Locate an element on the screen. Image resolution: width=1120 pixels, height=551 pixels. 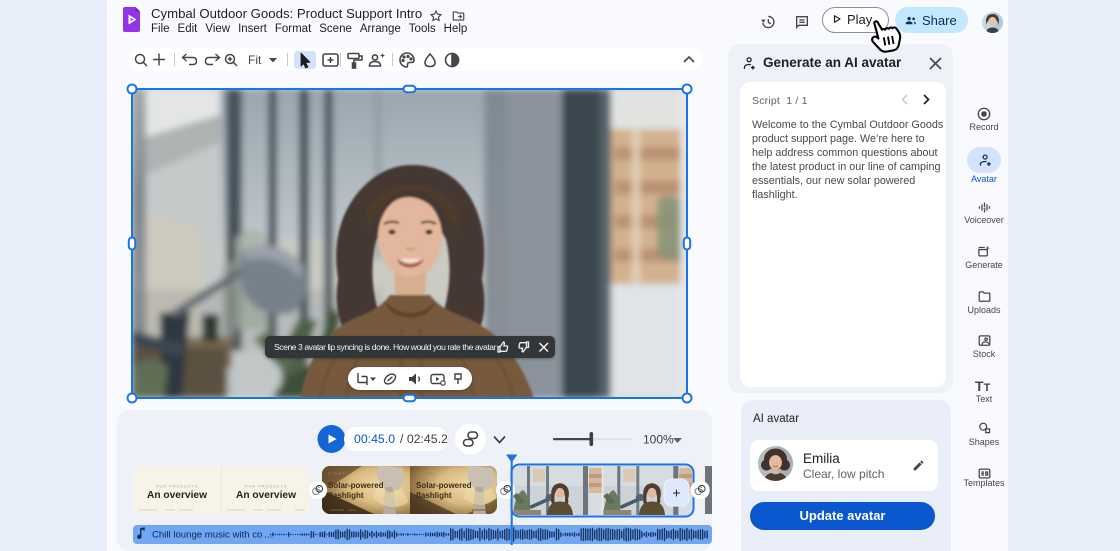
svg-text: 00:45.0 is located at coordinates (374, 439).